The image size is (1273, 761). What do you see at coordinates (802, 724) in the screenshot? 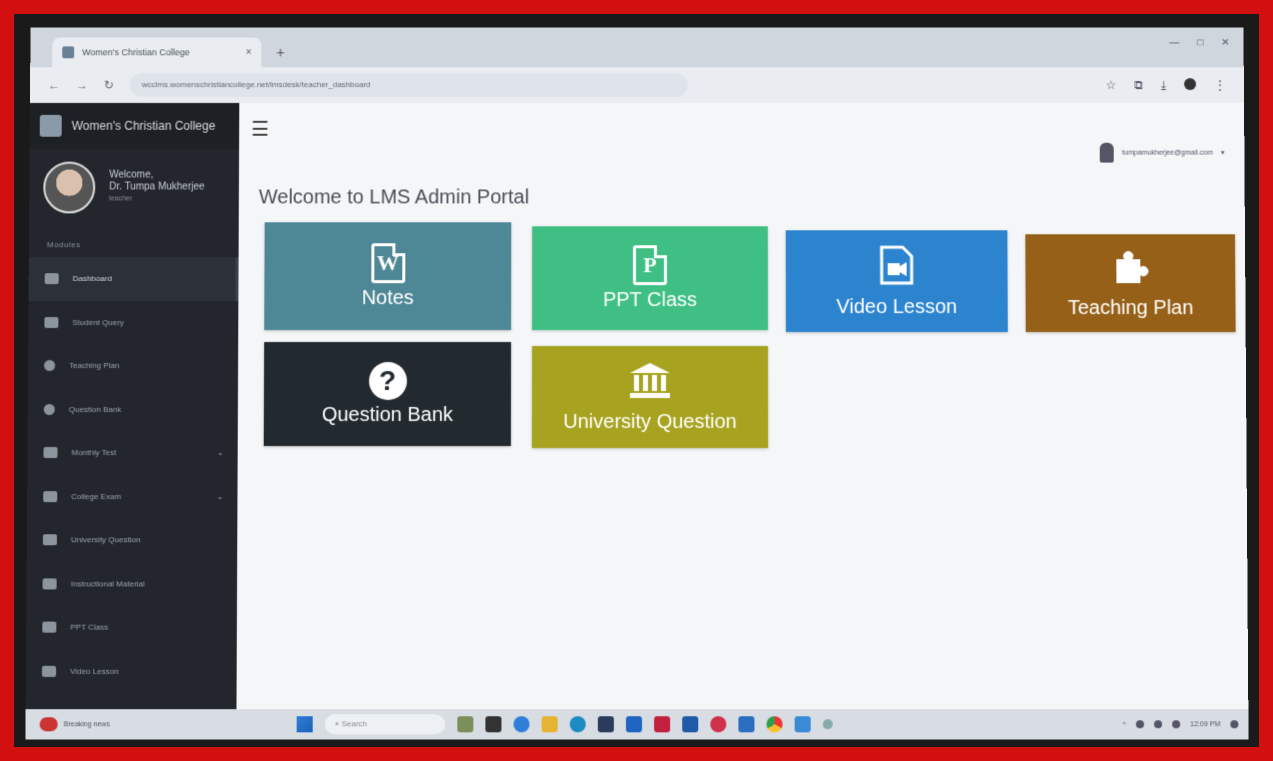
I see `photos-icon` at bounding box center [802, 724].